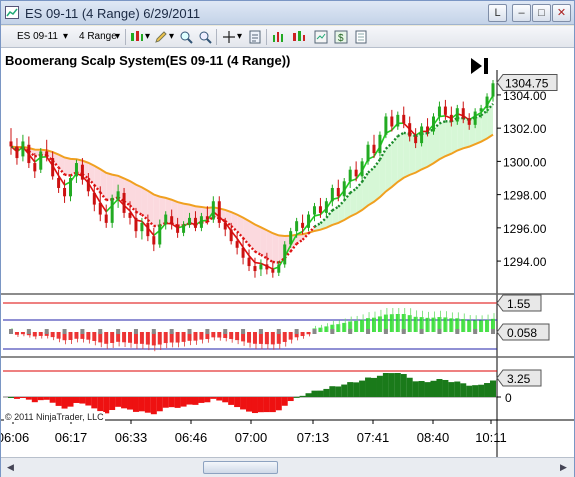 The image size is (575, 477). Describe the element at coordinates (525, 129) in the screenshot. I see `y-tick-label: 1302.00` at that location.